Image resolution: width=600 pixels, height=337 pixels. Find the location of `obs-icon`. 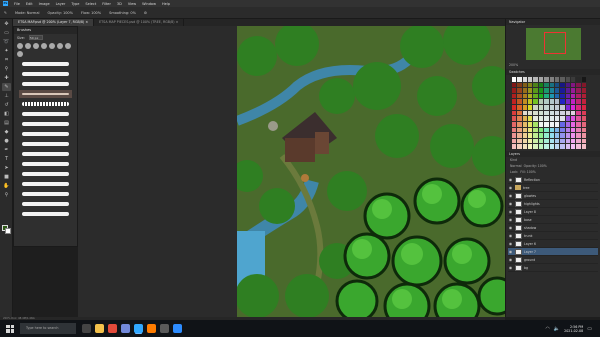

obs-icon is located at coordinates (164, 328).